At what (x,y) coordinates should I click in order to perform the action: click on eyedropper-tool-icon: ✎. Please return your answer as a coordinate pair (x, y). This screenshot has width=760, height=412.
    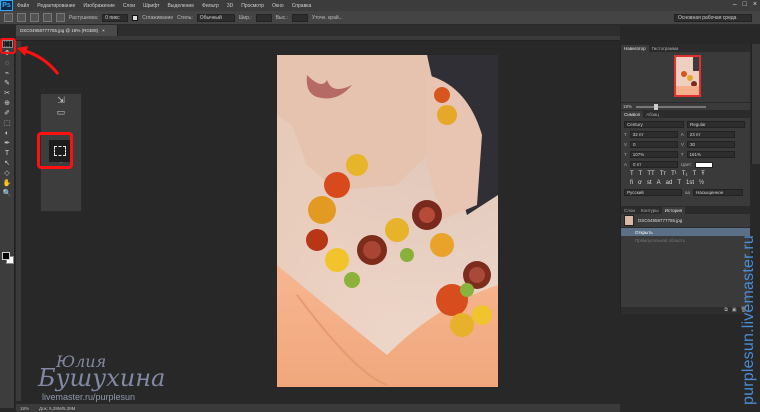
    Looking at the image, I should click on (7, 84).